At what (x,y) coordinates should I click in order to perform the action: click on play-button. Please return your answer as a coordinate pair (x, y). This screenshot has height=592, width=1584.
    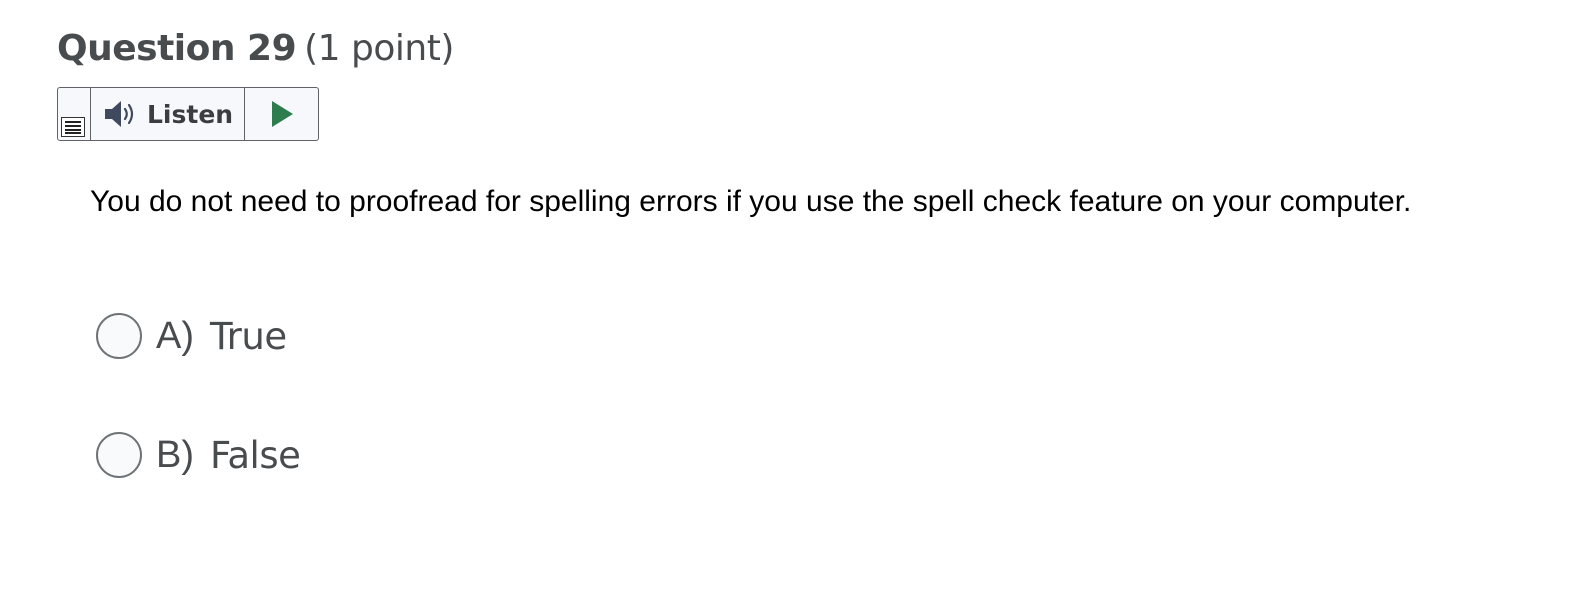
    Looking at the image, I should click on (281, 114).